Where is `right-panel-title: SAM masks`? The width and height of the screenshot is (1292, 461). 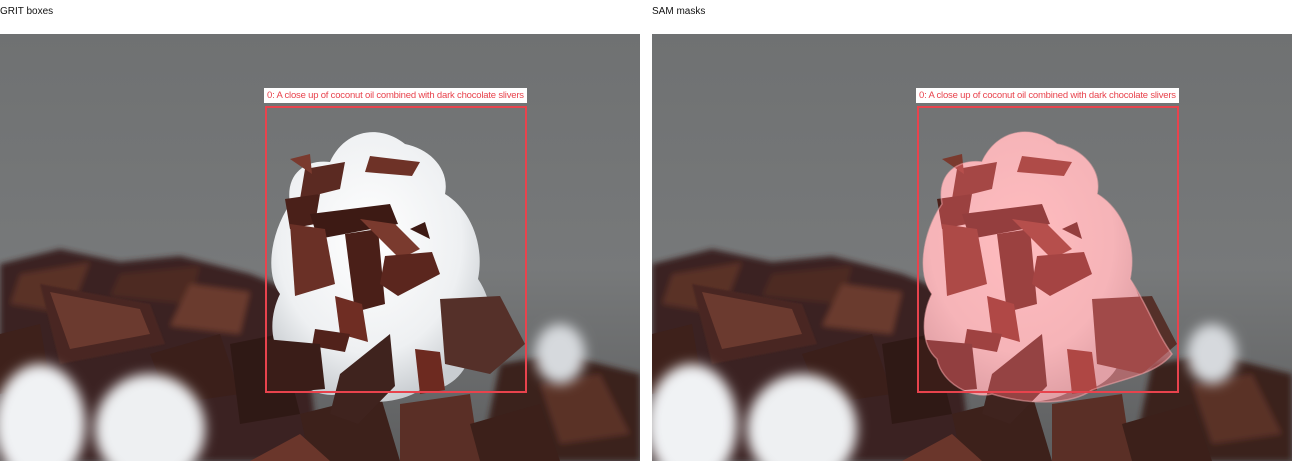
right-panel-title: SAM masks is located at coordinates (679, 11).